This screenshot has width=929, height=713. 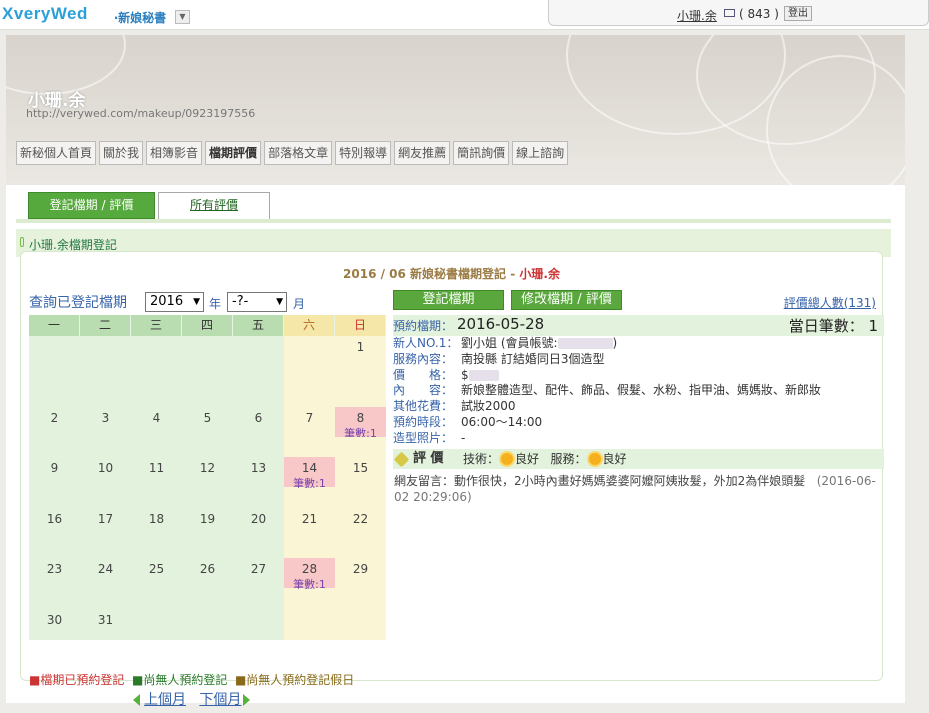 What do you see at coordinates (729, 13) in the screenshot?
I see `mail-icon` at bounding box center [729, 13].